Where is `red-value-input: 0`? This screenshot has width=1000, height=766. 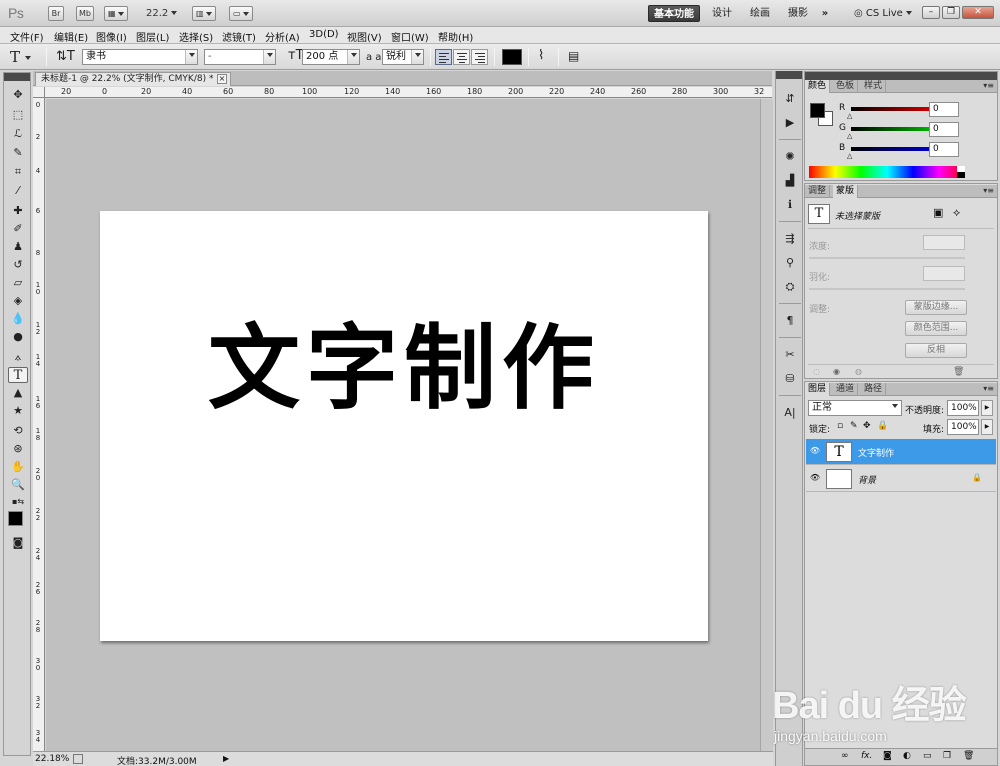 red-value-input: 0 is located at coordinates (944, 109).